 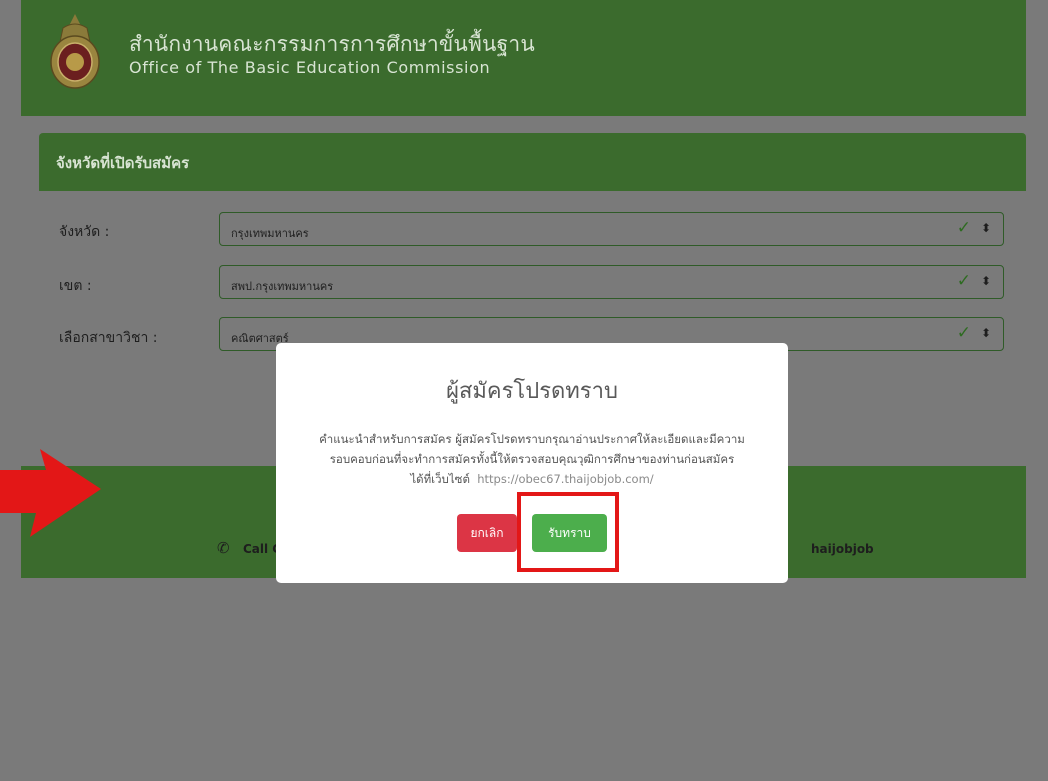 I want to click on org-name-thai: สำนักงานคณะกรรมการการศึกษาขั้นพื้นฐาน, so click(x=332, y=44).